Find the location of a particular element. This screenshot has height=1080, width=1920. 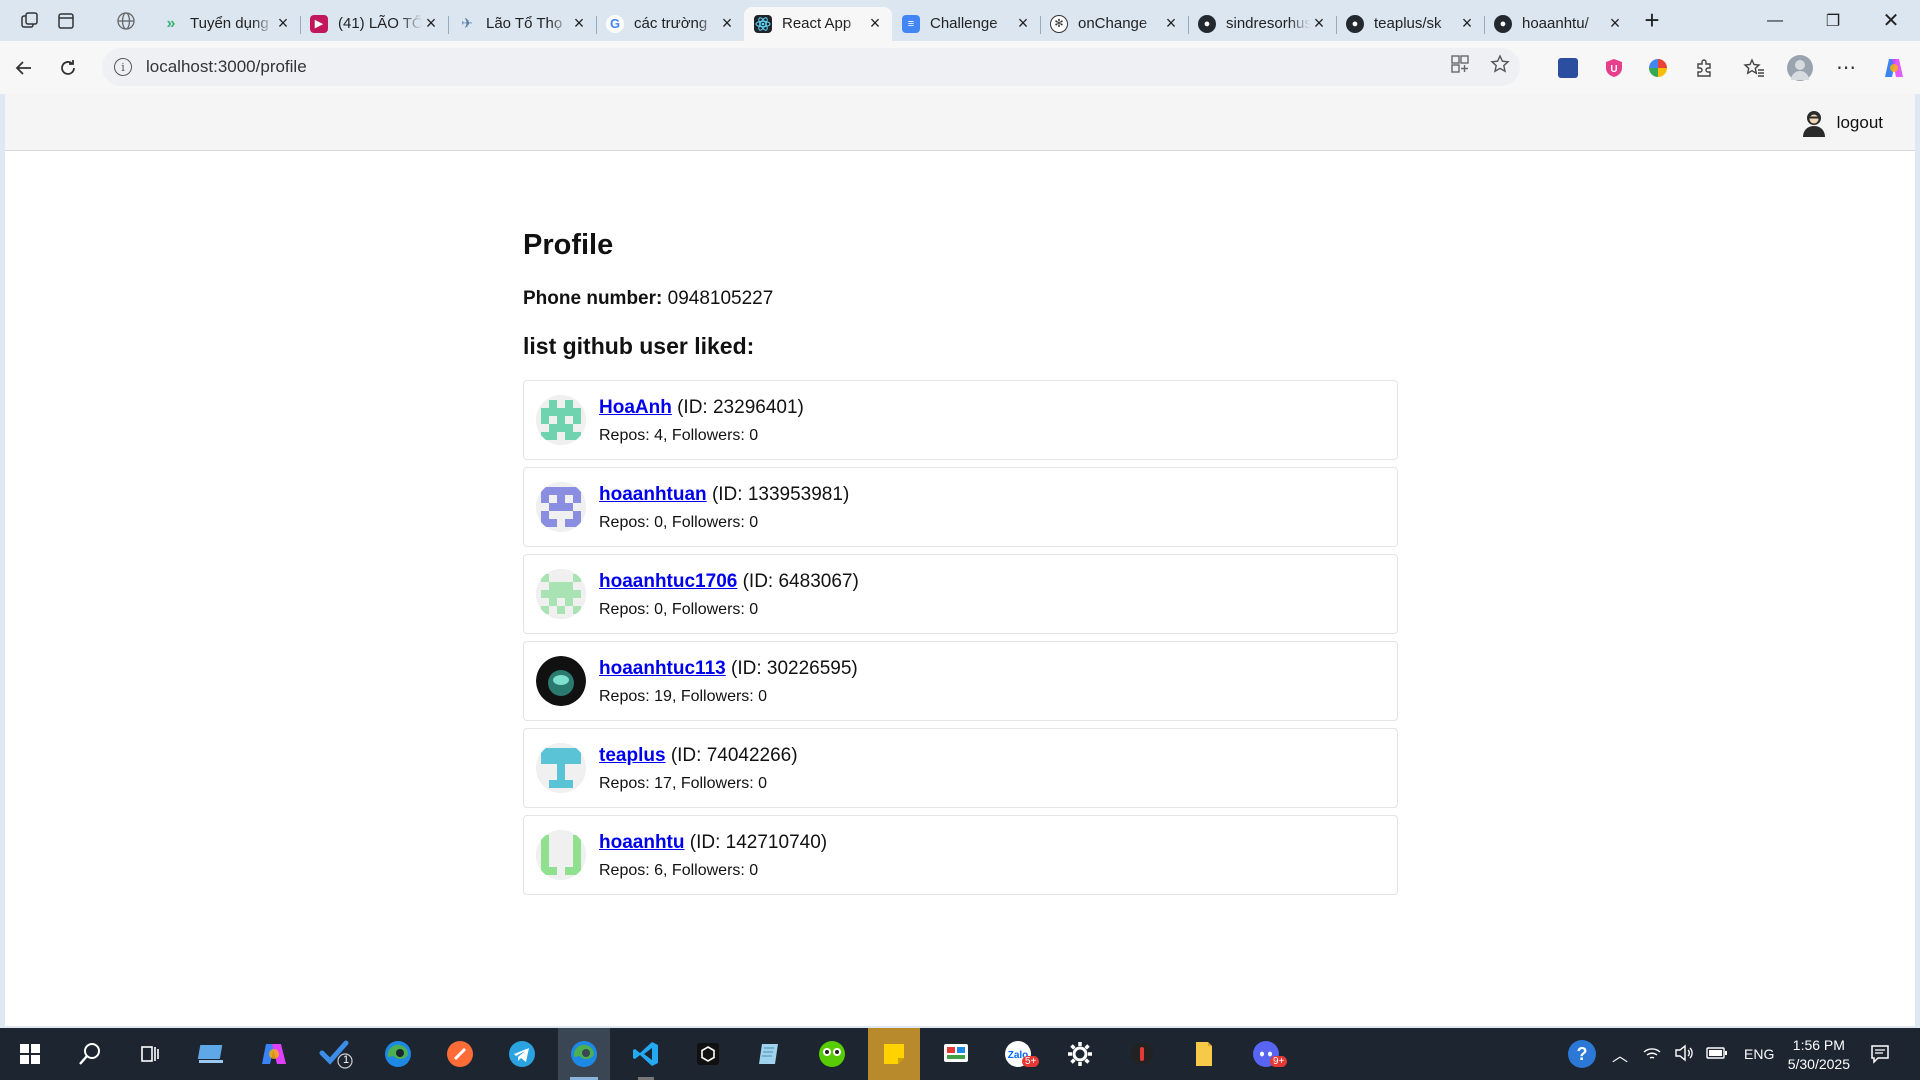

user-profile-link: hoaanhtuc113 is located at coordinates (662, 668).